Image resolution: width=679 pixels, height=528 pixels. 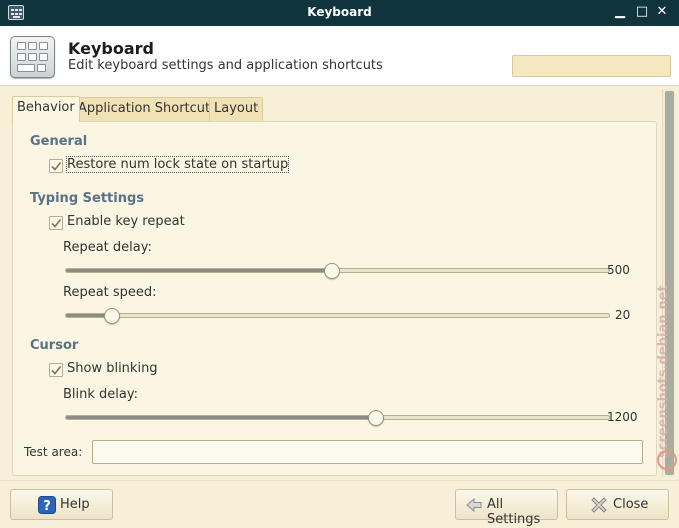 I want to click on search-input, so click(x=591, y=66).